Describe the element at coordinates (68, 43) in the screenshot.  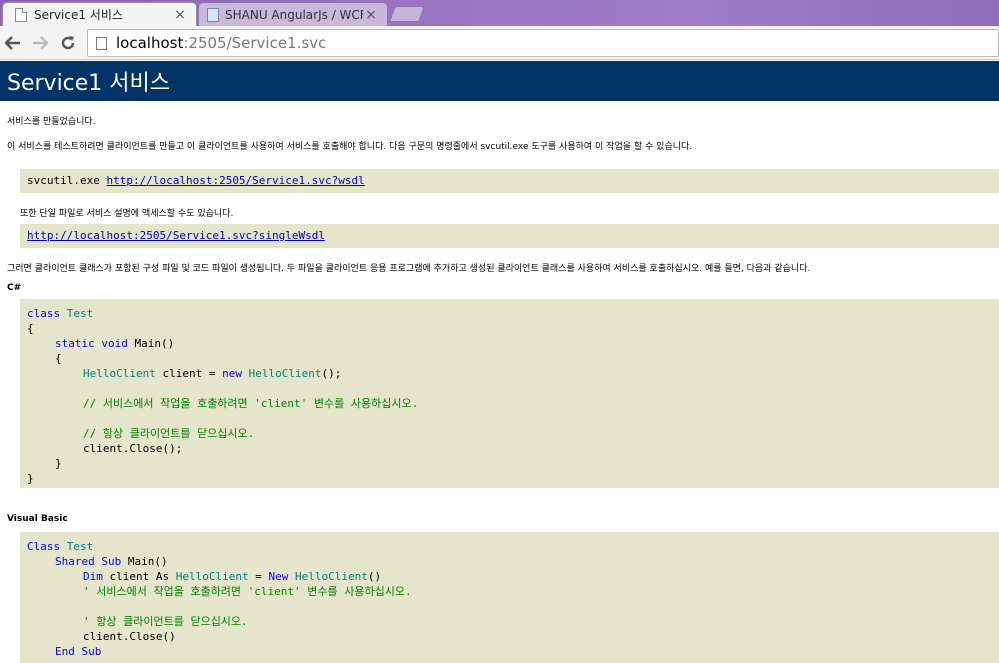
I see `reload-icon` at that location.